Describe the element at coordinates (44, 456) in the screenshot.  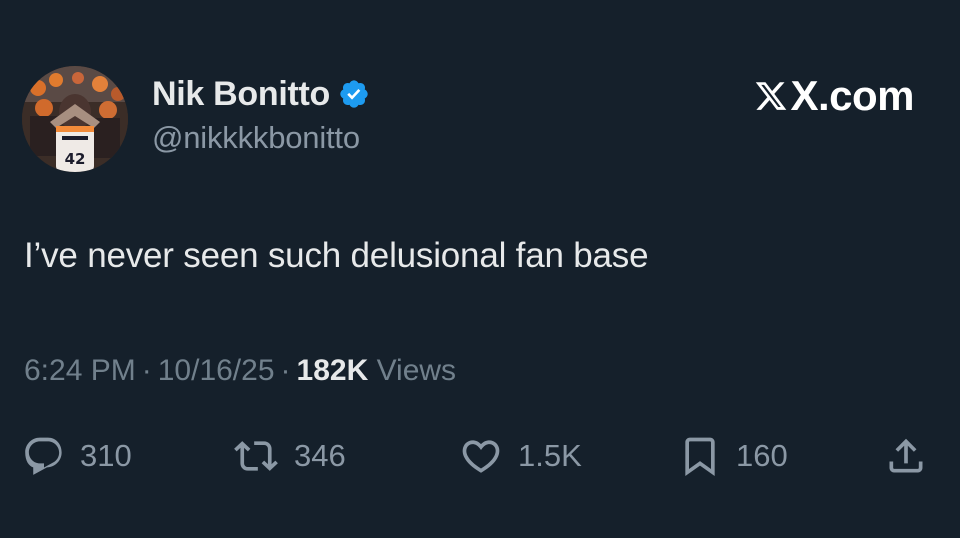
I see `reply-icon` at that location.